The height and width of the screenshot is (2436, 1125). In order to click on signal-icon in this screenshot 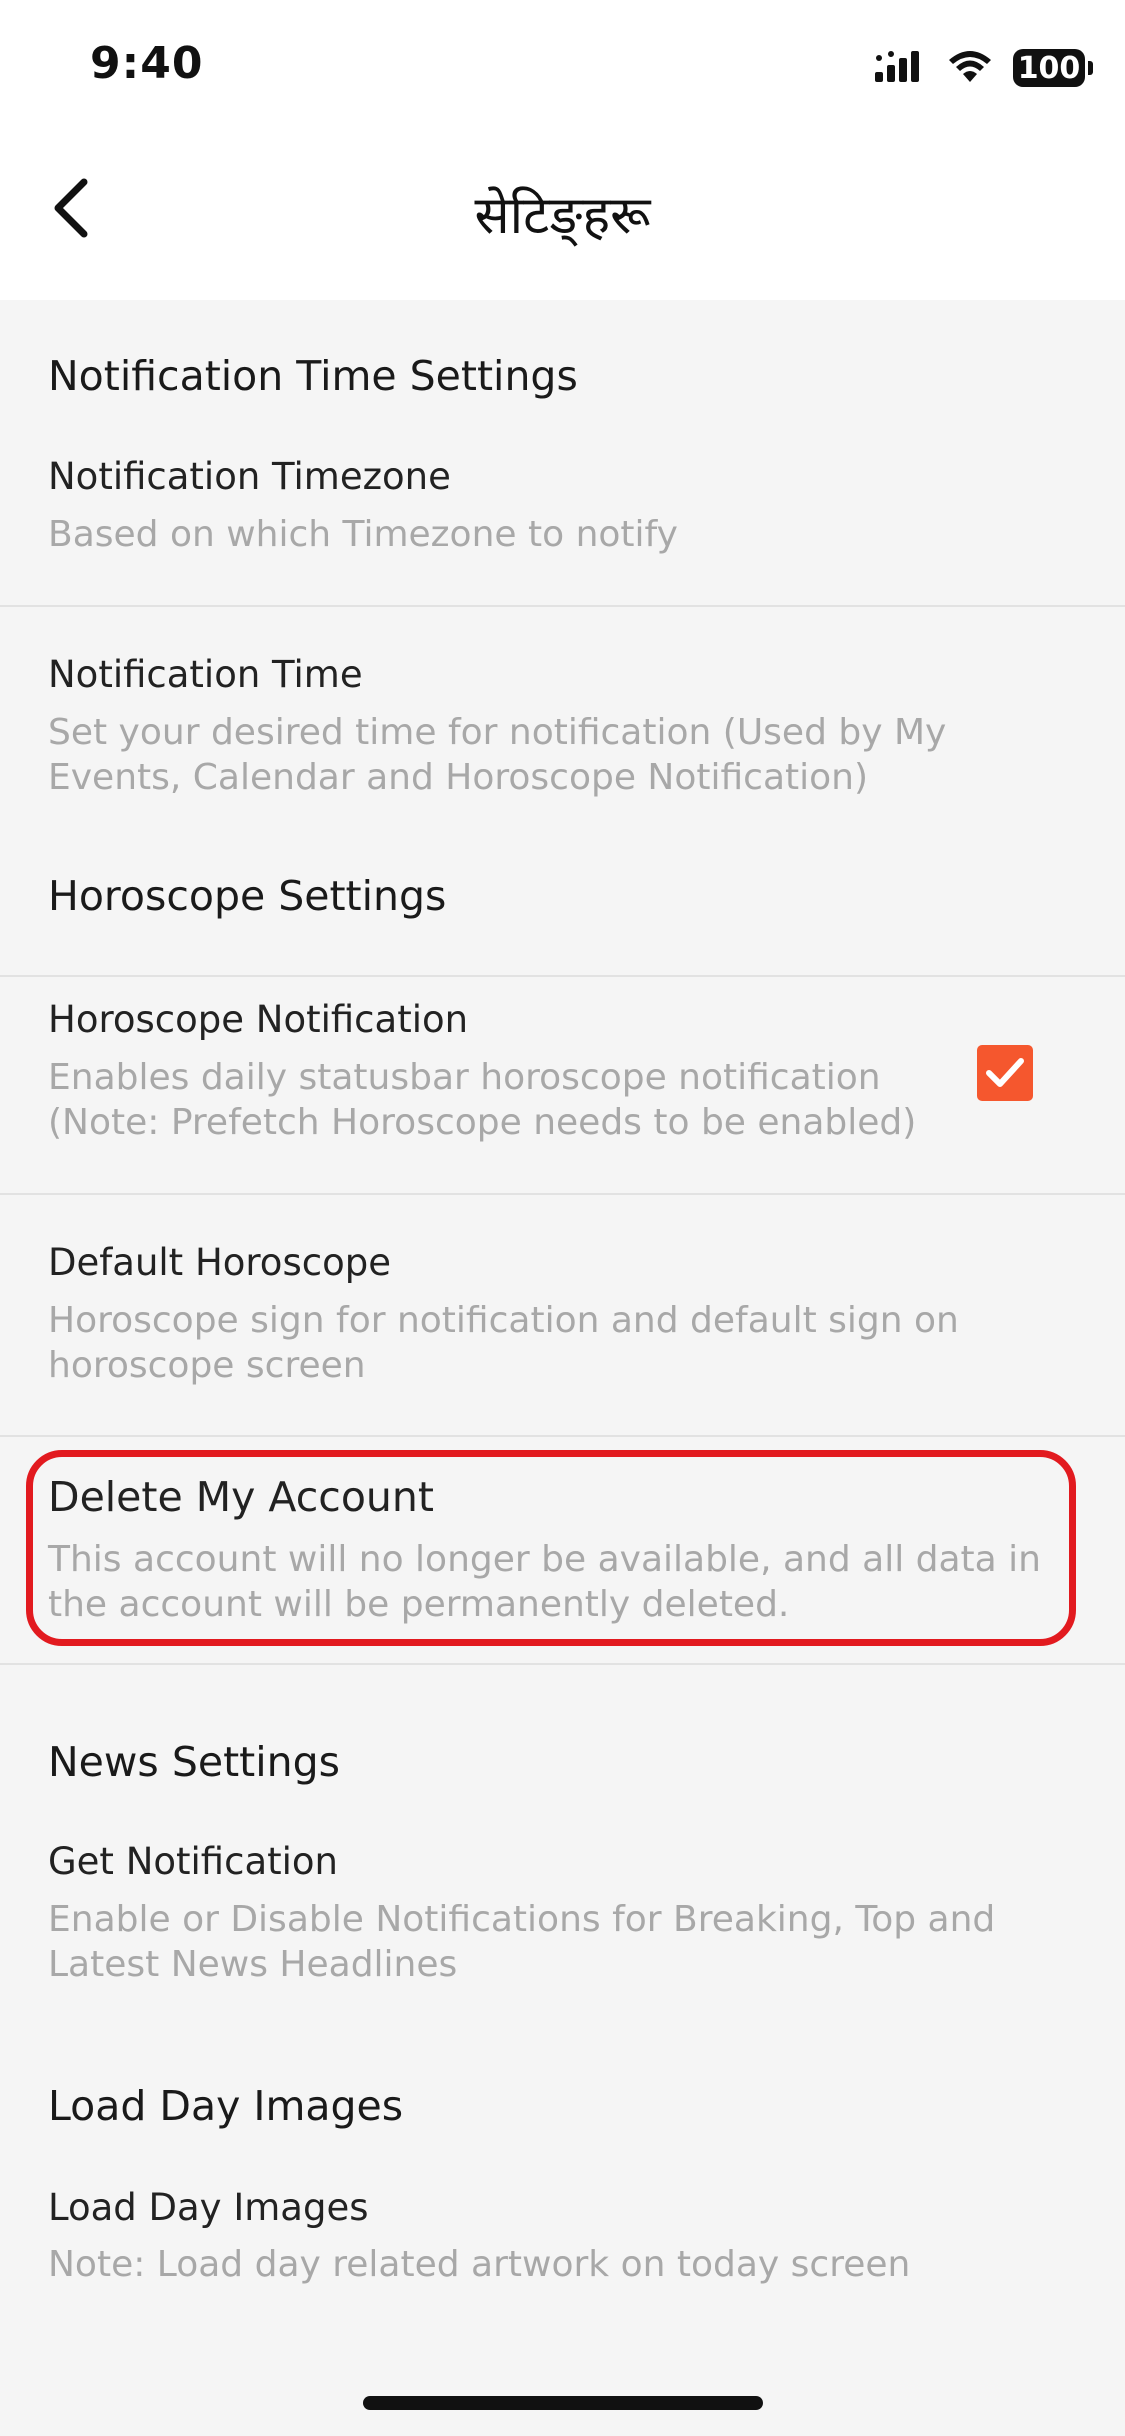, I will do `click(897, 66)`.